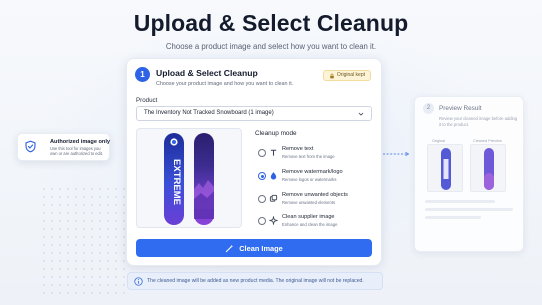  What do you see at coordinates (308, 217) in the screenshot?
I see `option-title: Clean supplier image` at bounding box center [308, 217].